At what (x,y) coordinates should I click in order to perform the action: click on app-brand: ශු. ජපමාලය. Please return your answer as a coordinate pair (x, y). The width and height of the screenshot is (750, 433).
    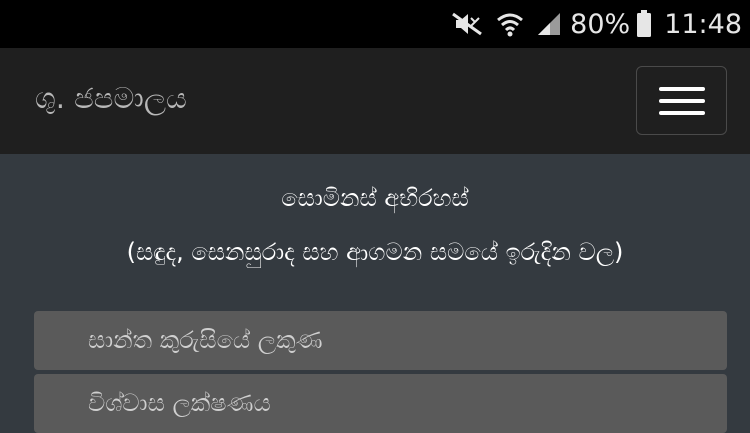
    Looking at the image, I should click on (111, 98).